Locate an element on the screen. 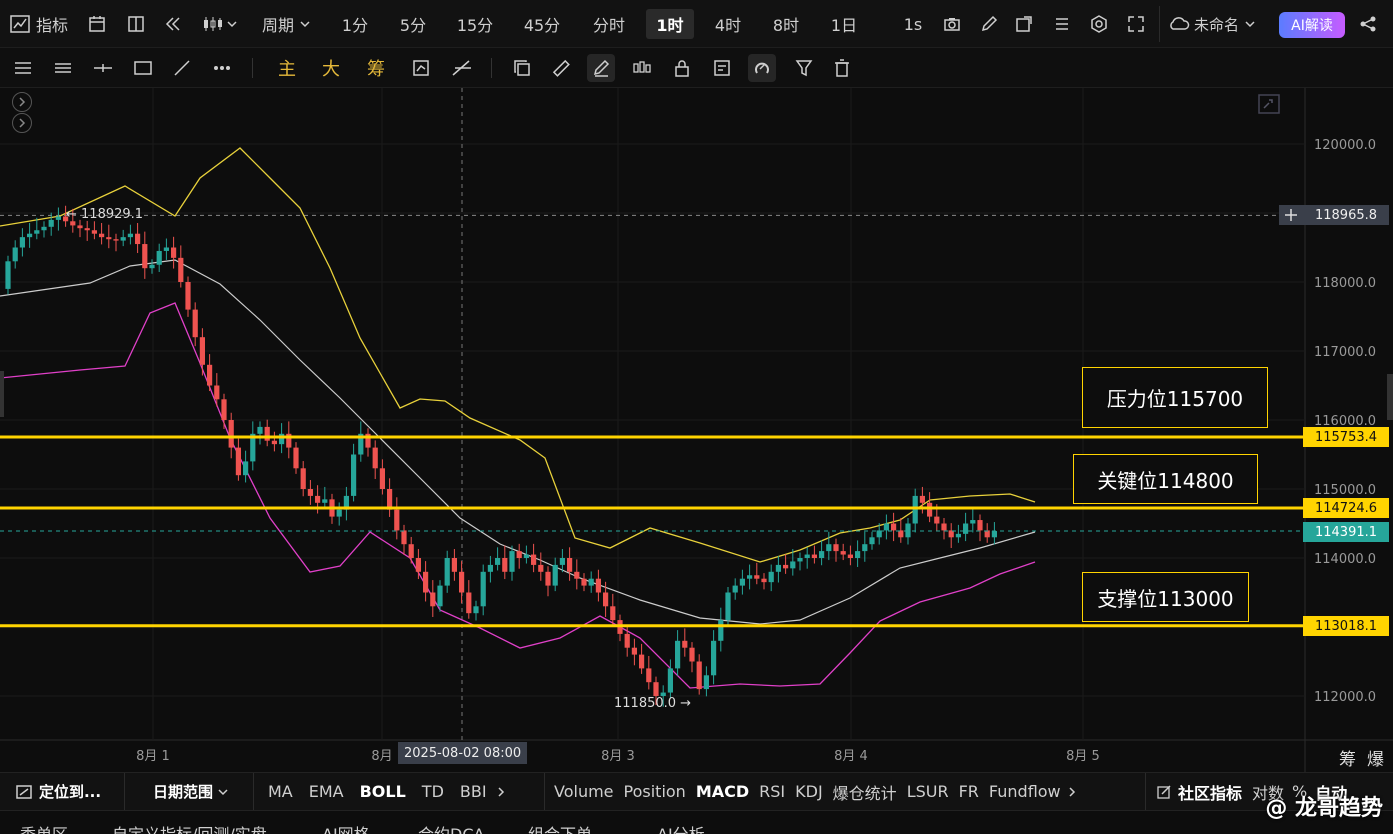  candle-type-icon is located at coordinates (221, 24).